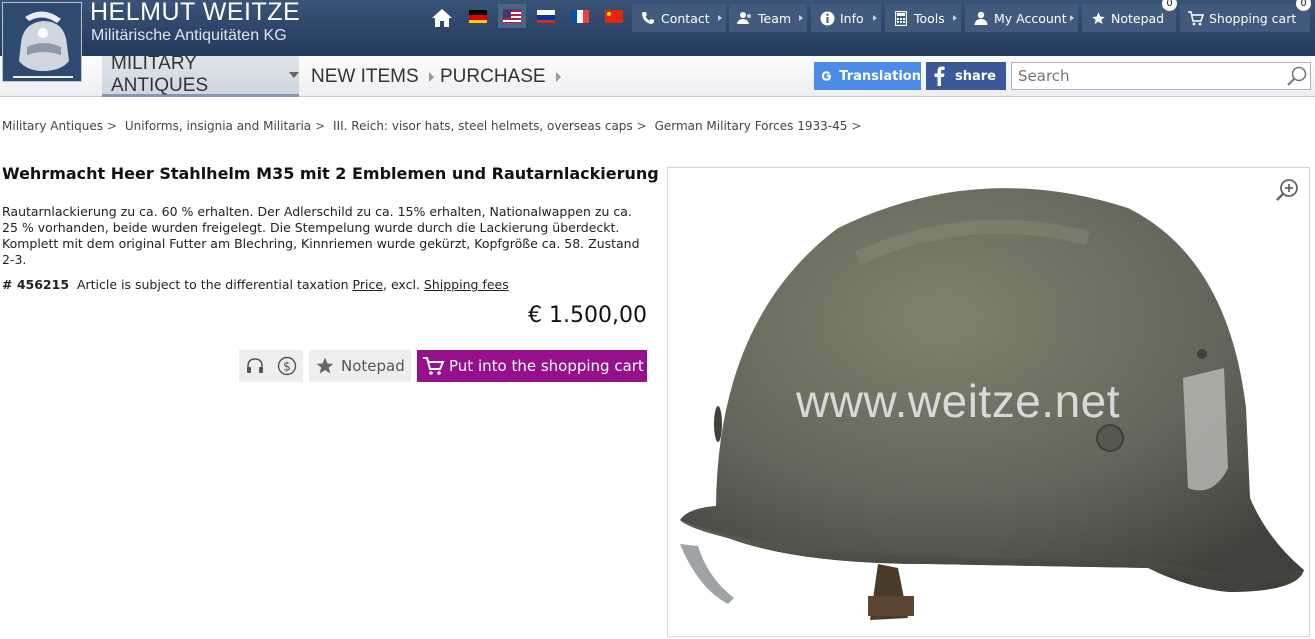 This screenshot has height=639, width=1315. What do you see at coordinates (52, 126) in the screenshot?
I see `breadcrumb-item: Military Antiques` at bounding box center [52, 126].